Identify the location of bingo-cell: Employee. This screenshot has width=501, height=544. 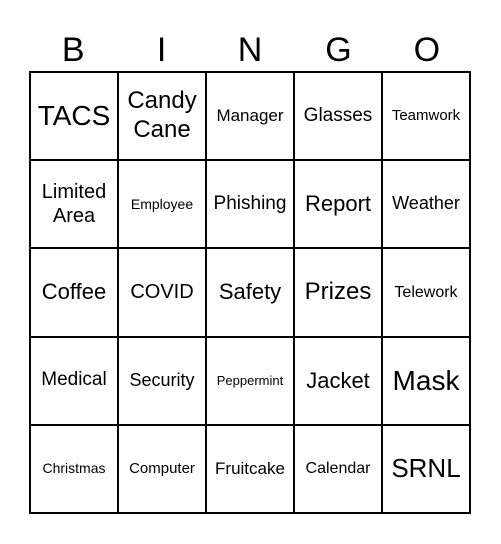
(162, 204).